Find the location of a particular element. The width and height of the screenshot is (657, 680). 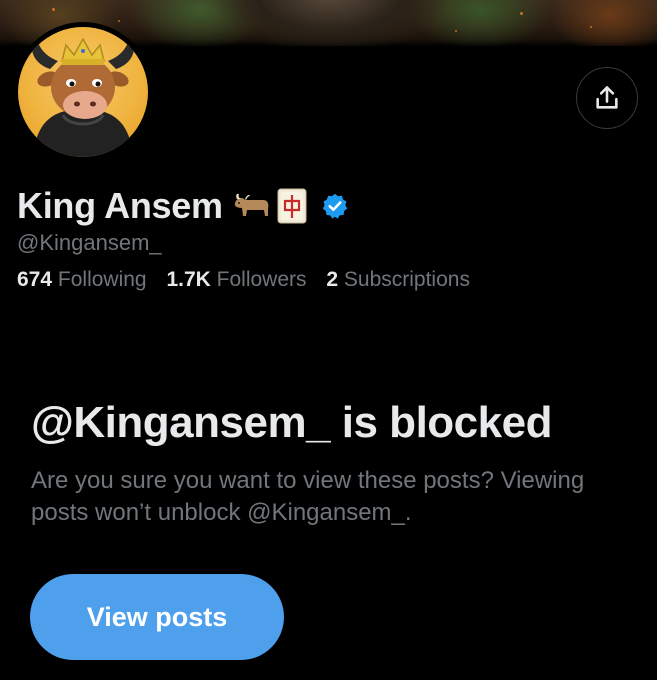

share-icon is located at coordinates (607, 97).